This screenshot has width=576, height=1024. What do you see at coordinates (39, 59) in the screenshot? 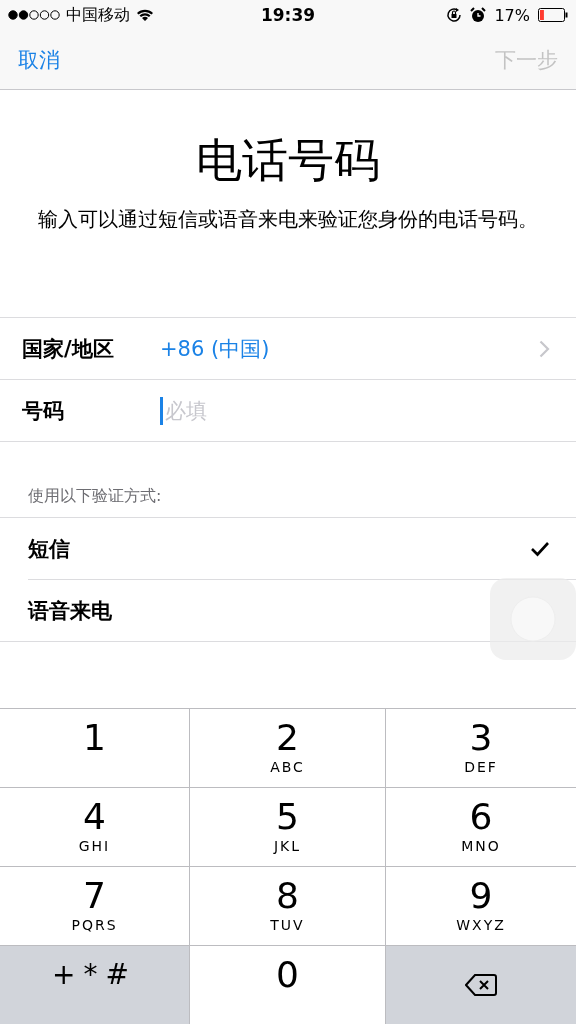
I see `cancel-button: 取消` at bounding box center [39, 59].